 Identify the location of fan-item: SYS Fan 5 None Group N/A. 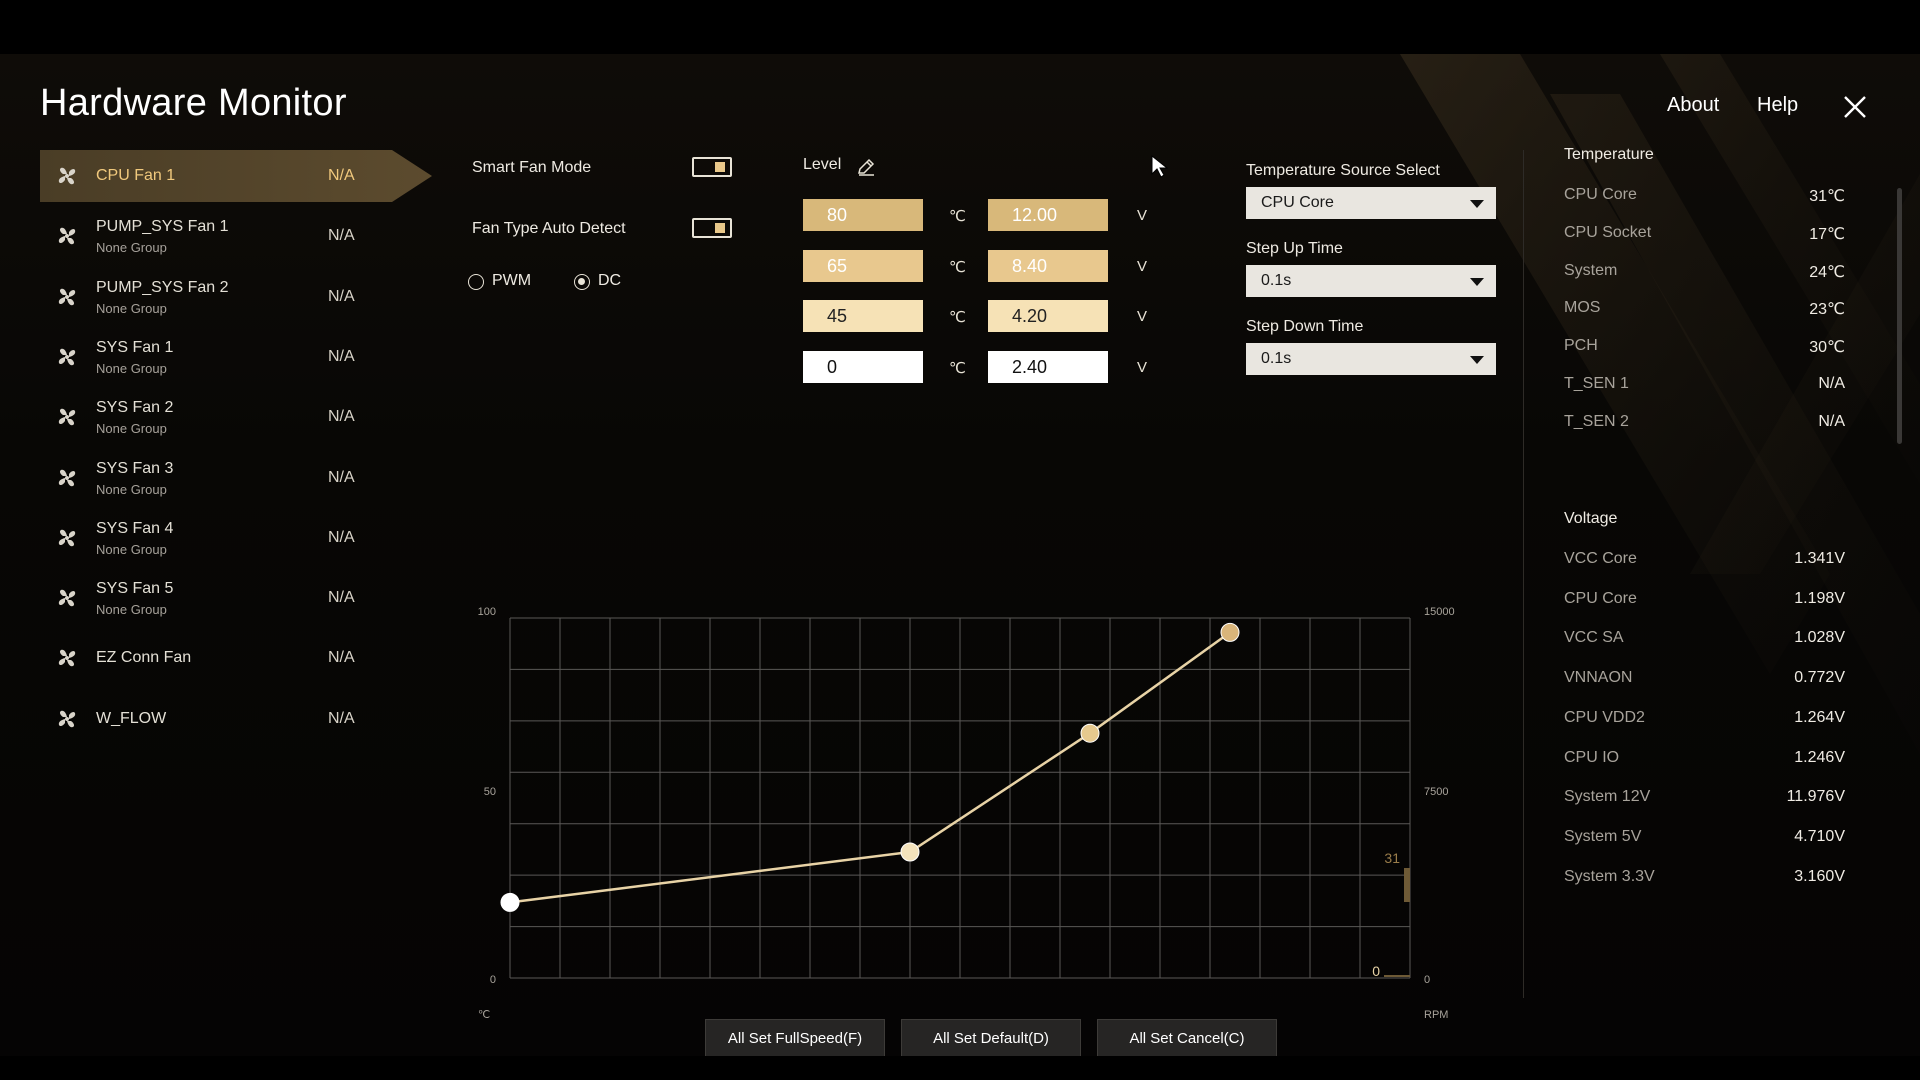
(201, 598).